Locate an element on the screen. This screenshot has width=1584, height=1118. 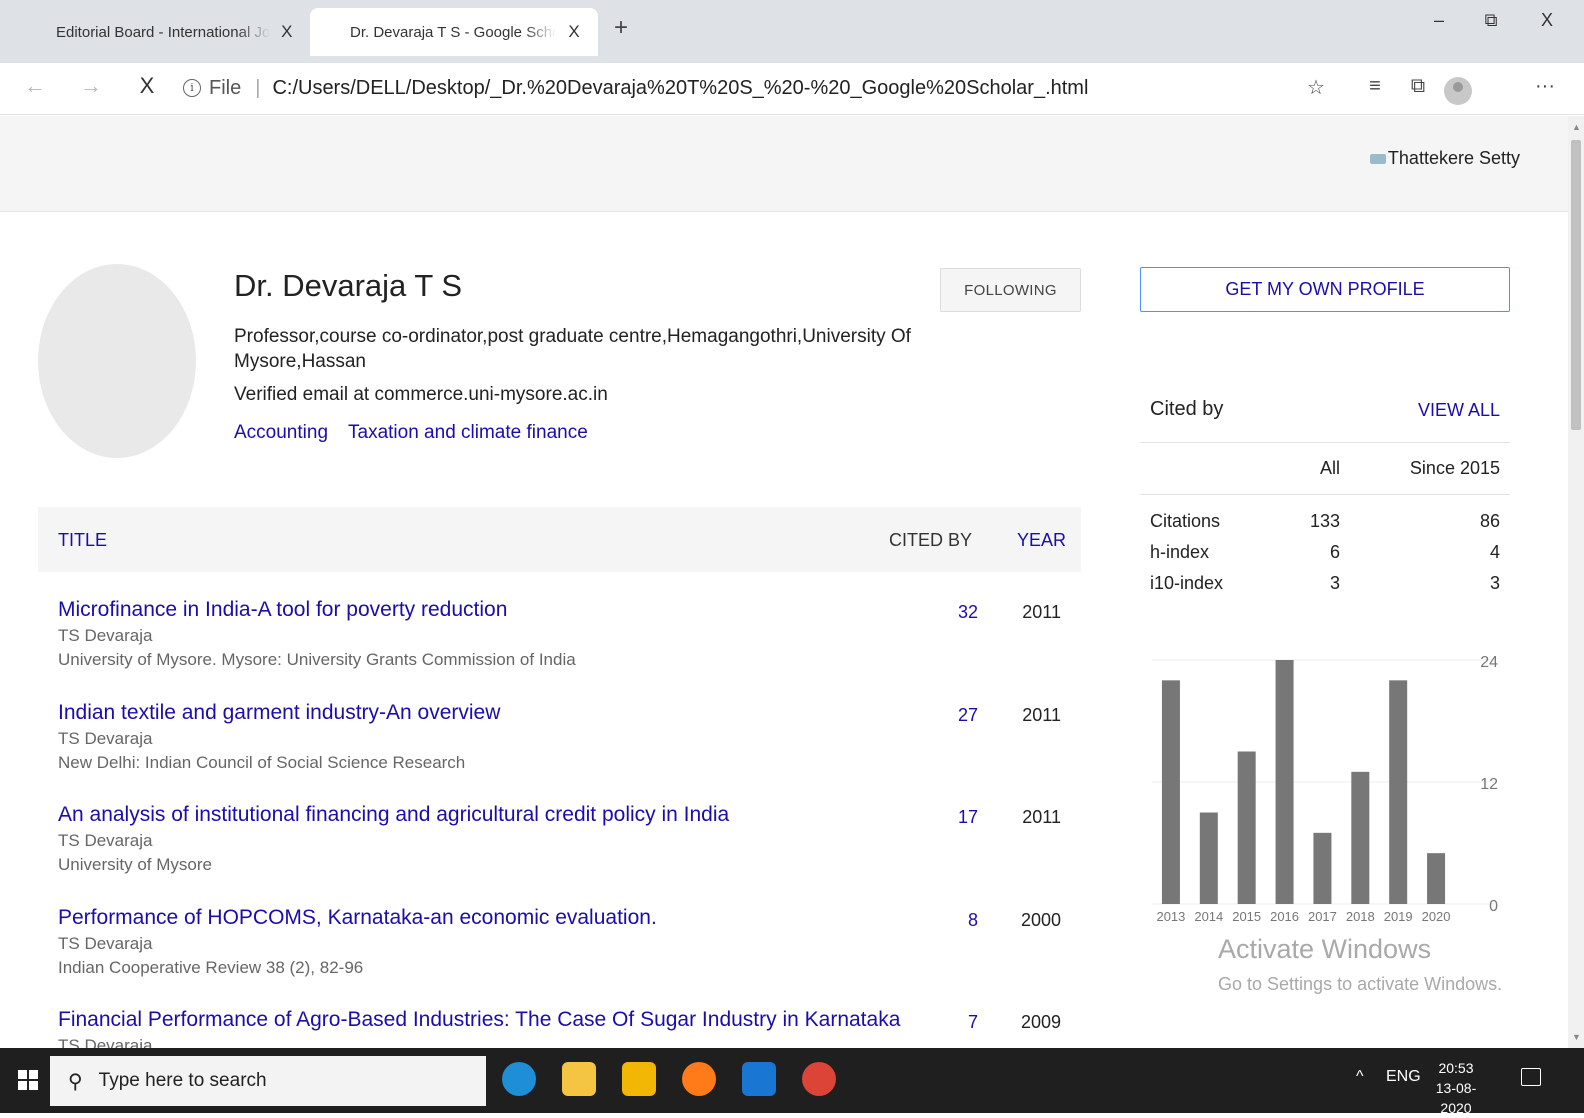
scroll-down-icon: ▼ is located at coordinates (1576, 1037).